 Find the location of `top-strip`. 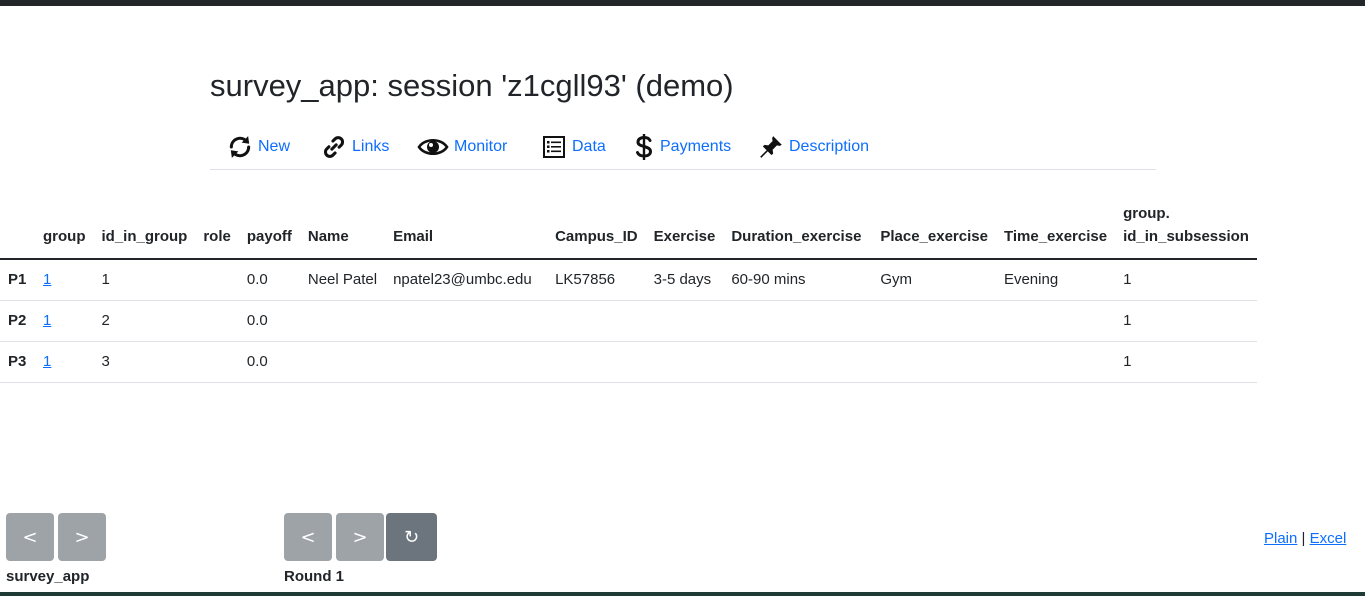

top-strip is located at coordinates (682, 3).